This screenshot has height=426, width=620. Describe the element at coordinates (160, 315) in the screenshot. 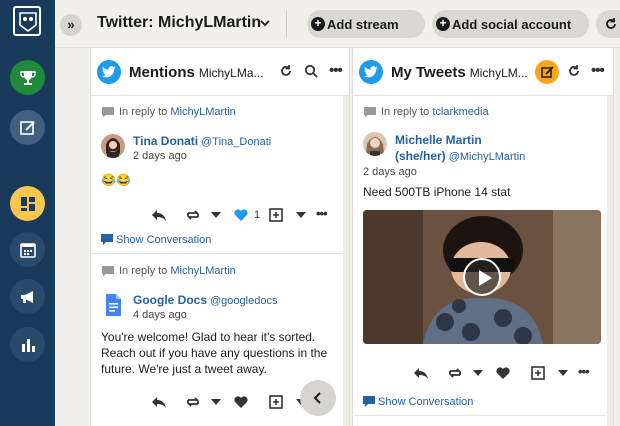

I see `timestamp: 4 days ago` at that location.